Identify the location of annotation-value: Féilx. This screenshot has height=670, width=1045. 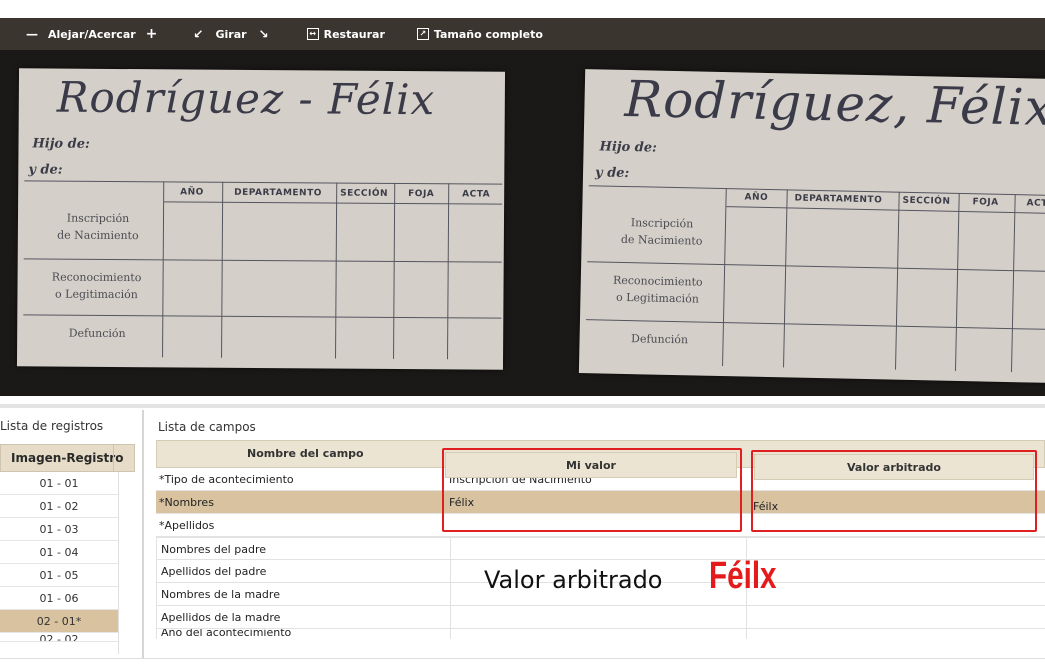
(743, 576).